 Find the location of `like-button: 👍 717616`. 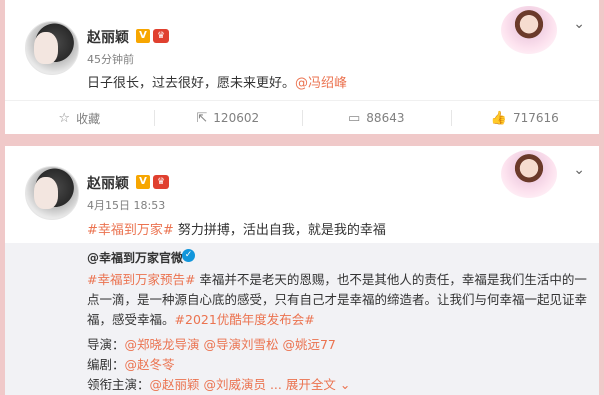

like-button: 👍 717616 is located at coordinates (525, 118).